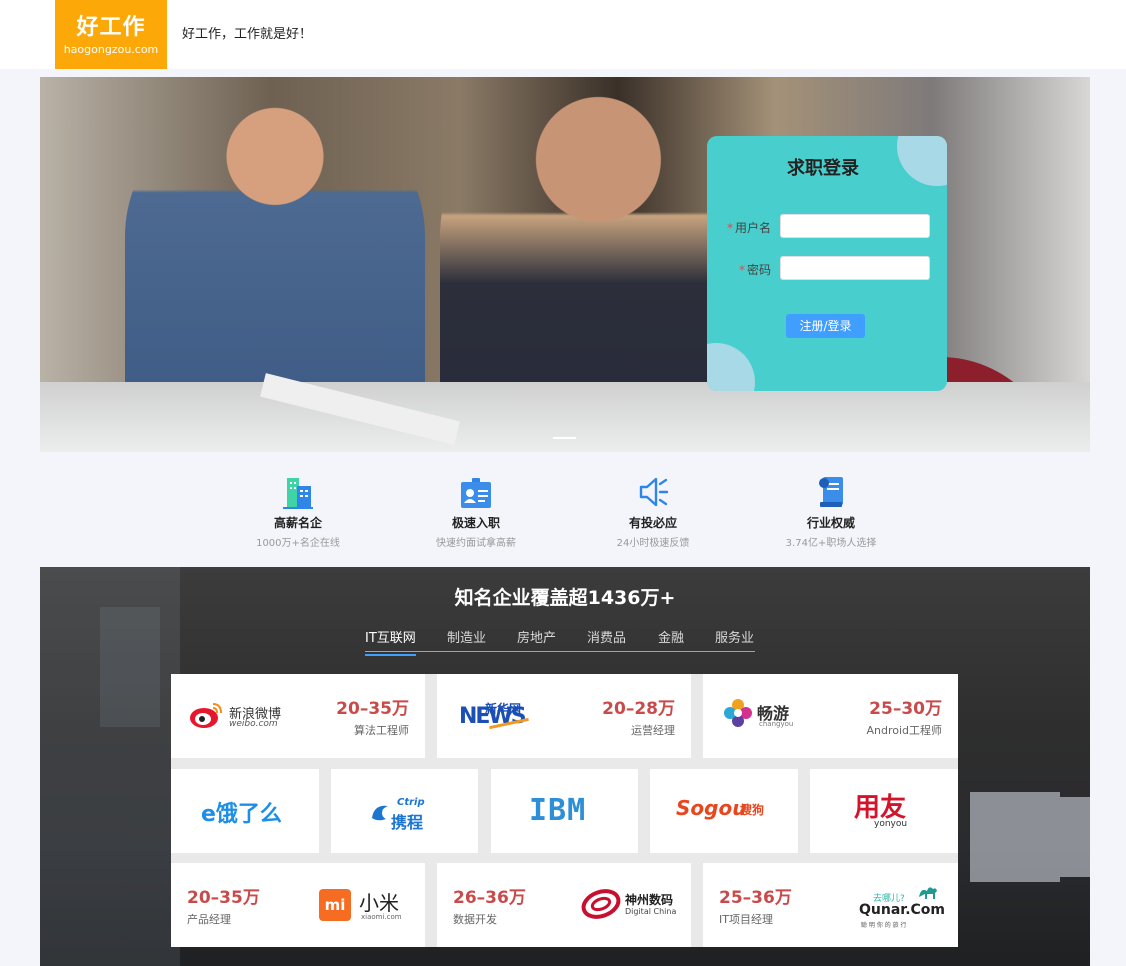 Image resolution: width=1126 pixels, height=966 pixels. Describe the element at coordinates (380, 813) in the screenshot. I see `ctrip-dolphin-icon` at that location.